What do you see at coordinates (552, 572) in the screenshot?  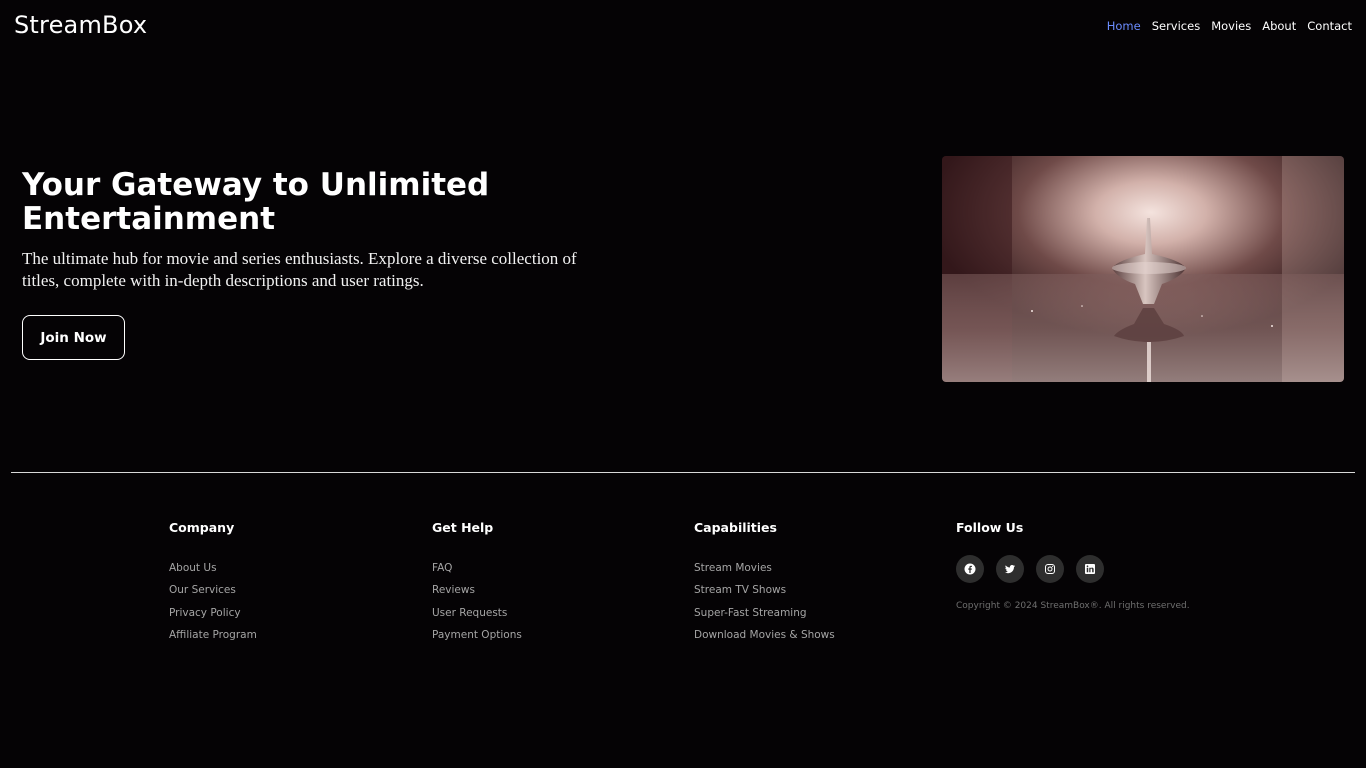 I see `footer-link-faq: FAQ` at bounding box center [552, 572].